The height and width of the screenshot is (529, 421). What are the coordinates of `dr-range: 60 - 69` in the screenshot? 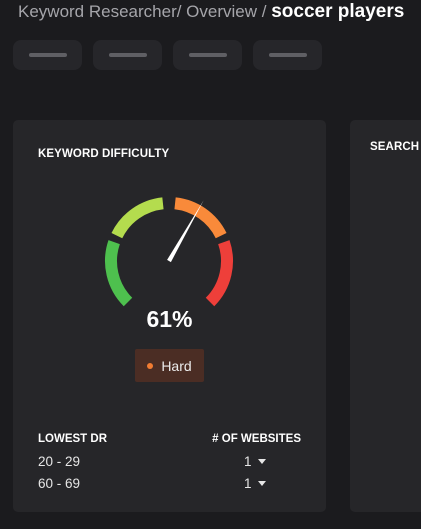 It's located at (59, 483).